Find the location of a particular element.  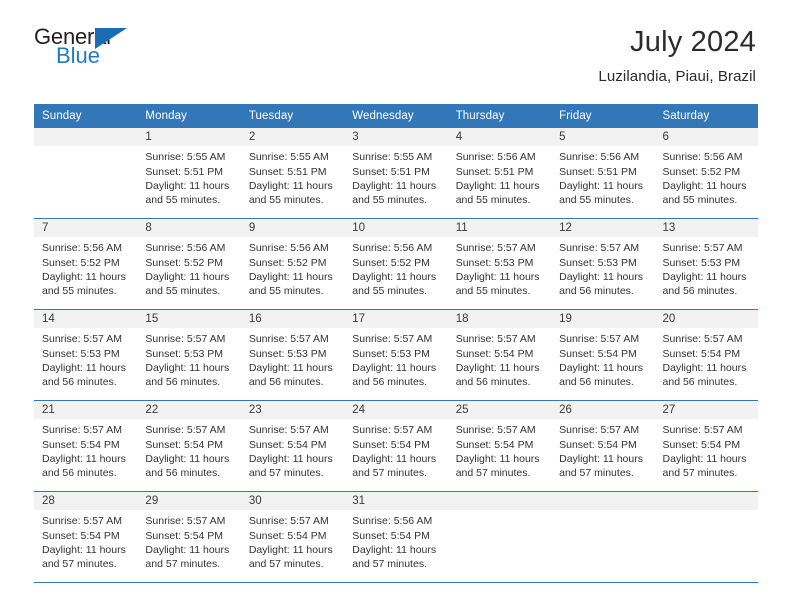

calendar-day-number: 17 is located at coordinates (396, 319).